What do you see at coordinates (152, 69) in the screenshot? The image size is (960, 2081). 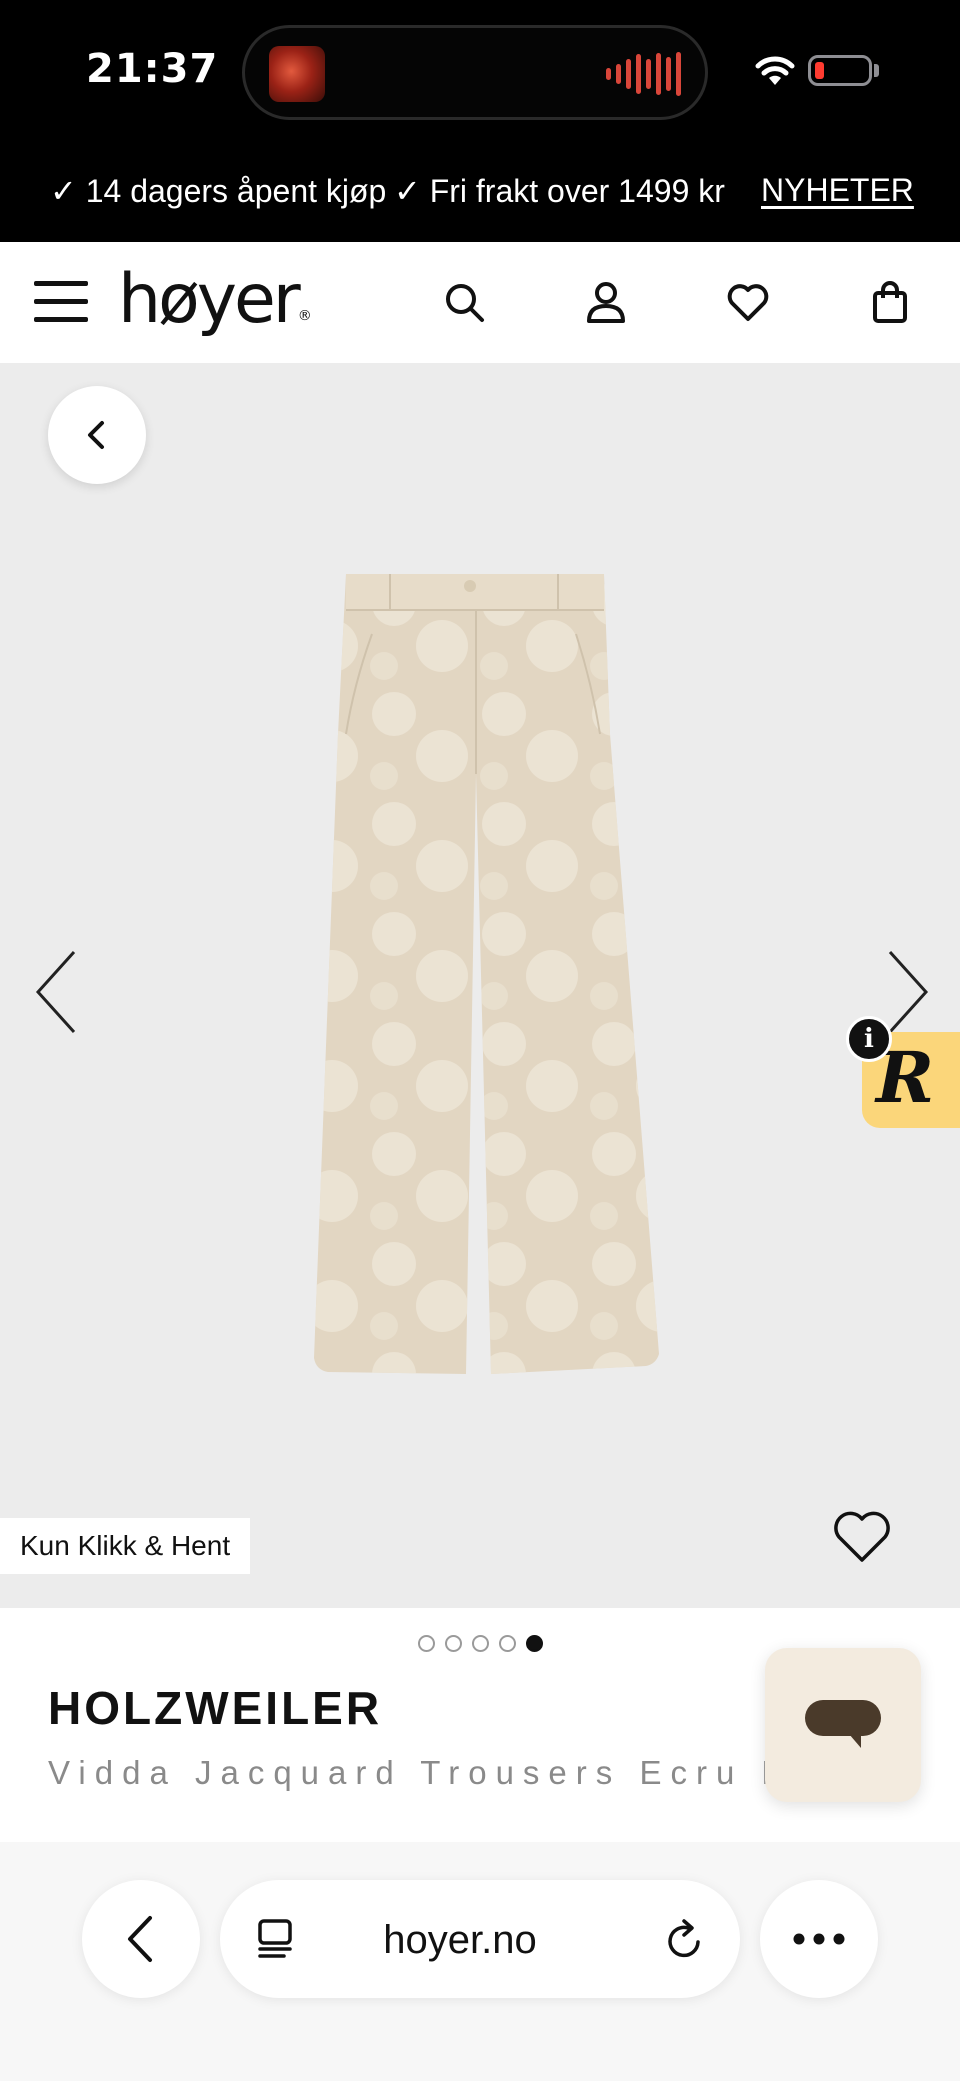 I see `status-time: 21:37` at bounding box center [152, 69].